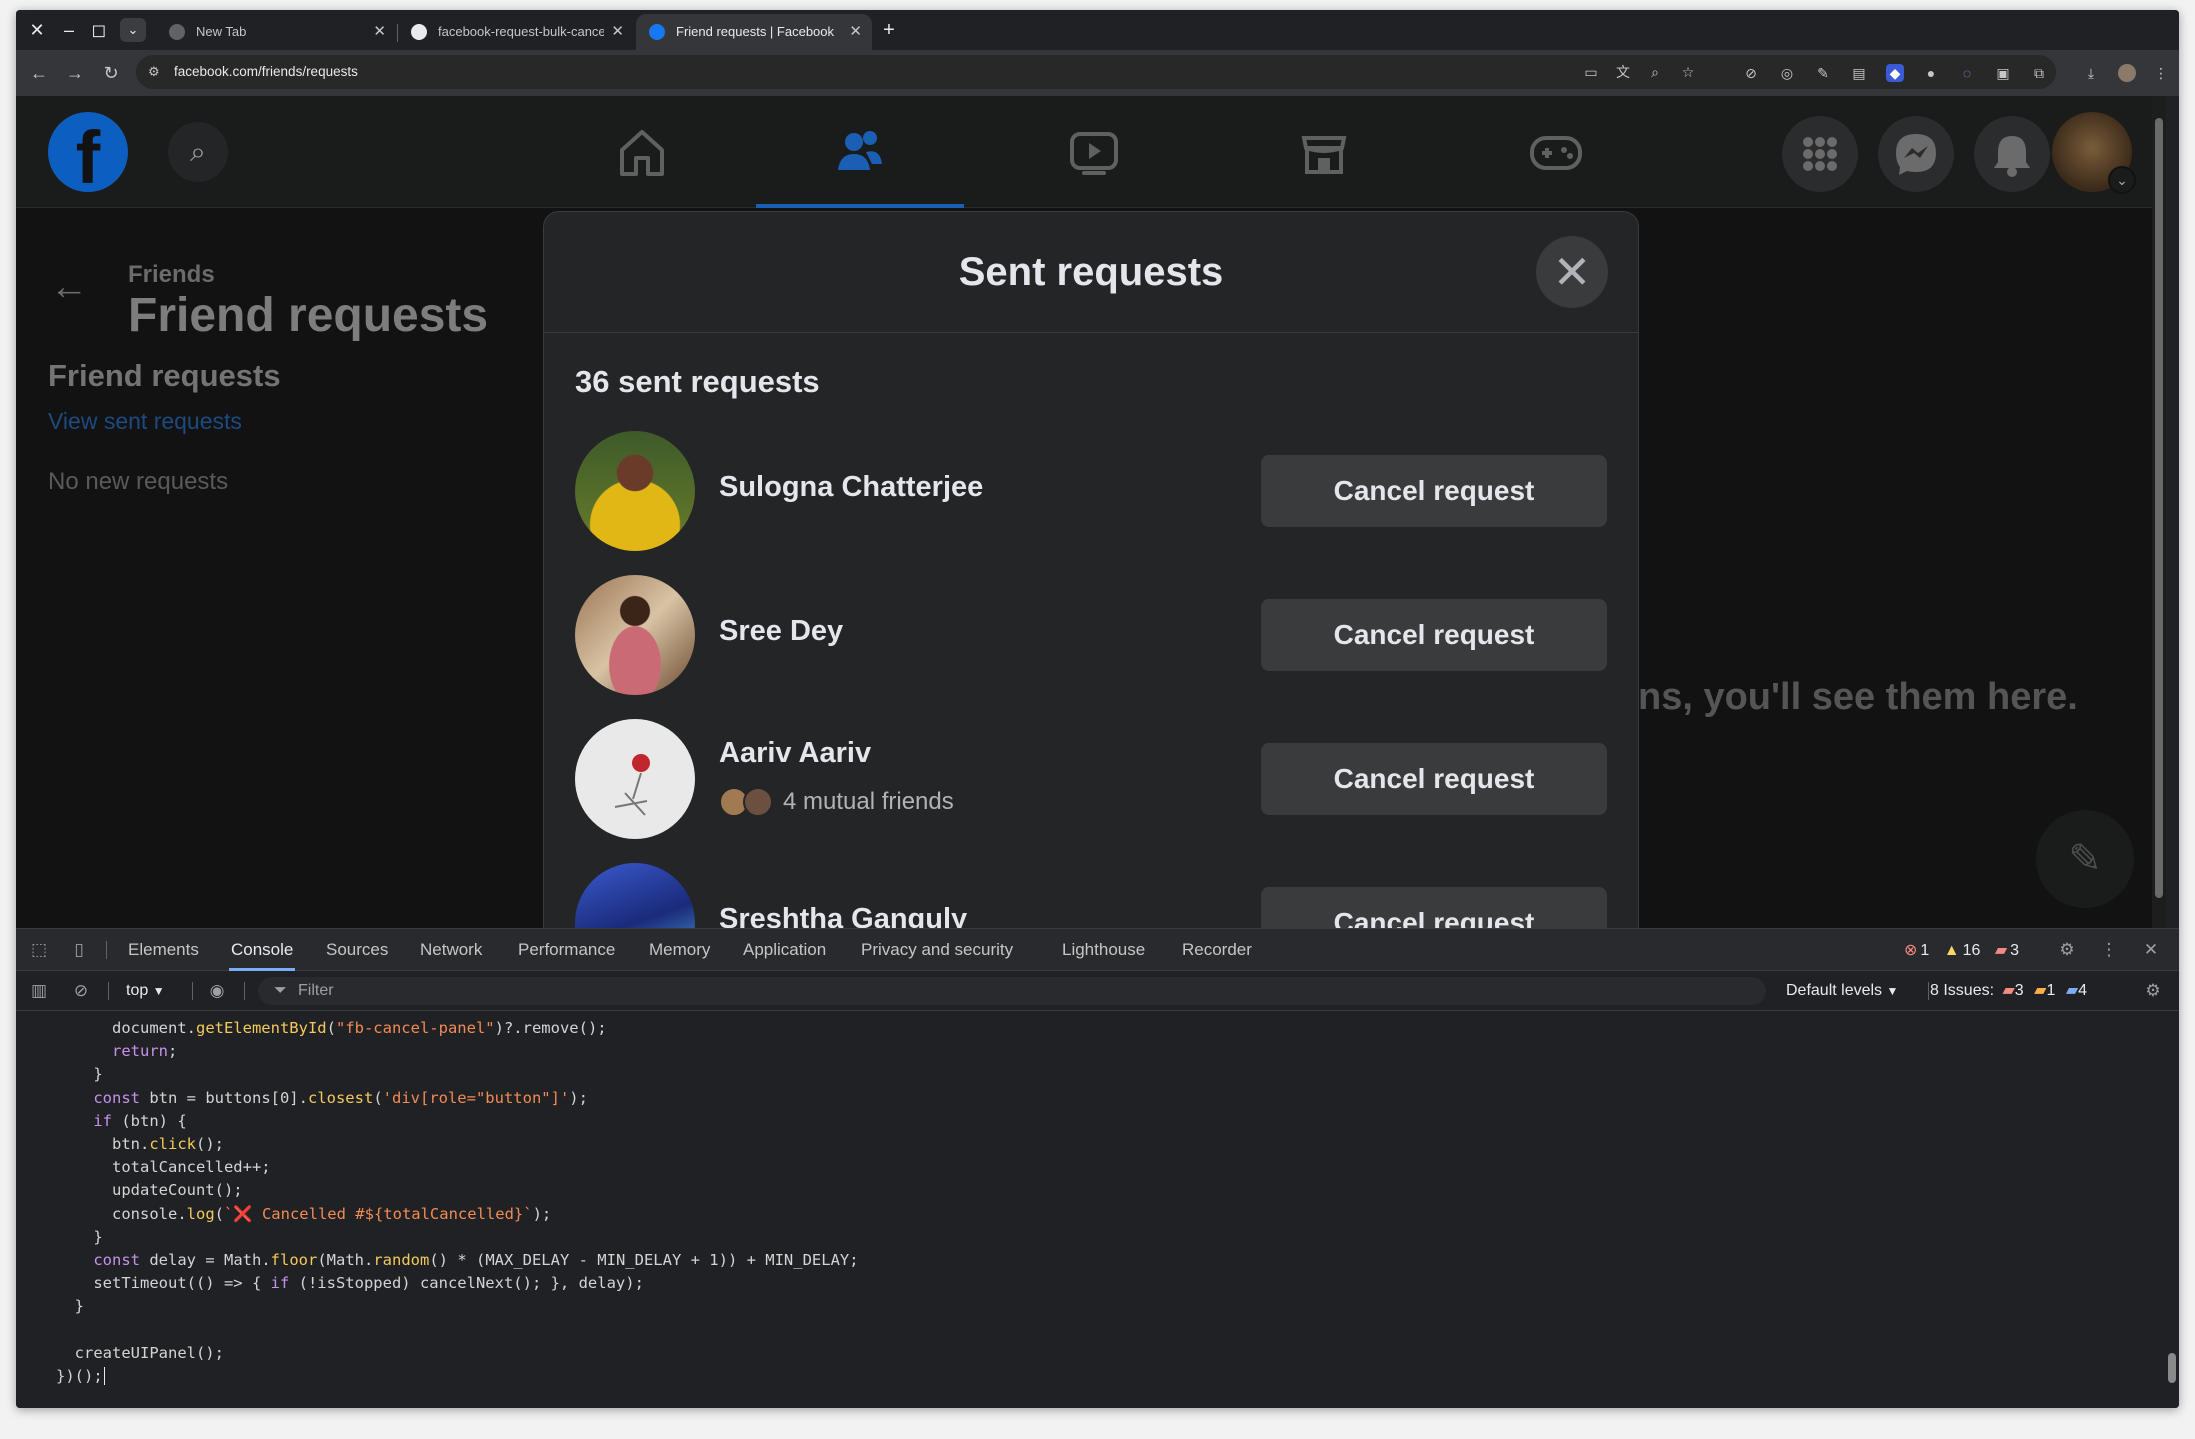  I want to click on code-line: if (btn) {, so click(1091, 1121).